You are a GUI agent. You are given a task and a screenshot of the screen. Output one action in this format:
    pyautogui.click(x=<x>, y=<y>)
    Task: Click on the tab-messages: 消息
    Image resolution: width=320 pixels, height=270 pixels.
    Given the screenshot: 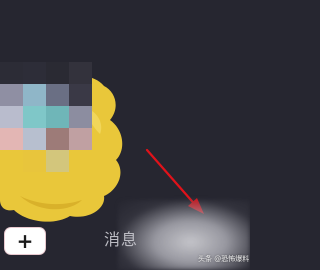 What is the action you would take?
    pyautogui.click(x=121, y=240)
    